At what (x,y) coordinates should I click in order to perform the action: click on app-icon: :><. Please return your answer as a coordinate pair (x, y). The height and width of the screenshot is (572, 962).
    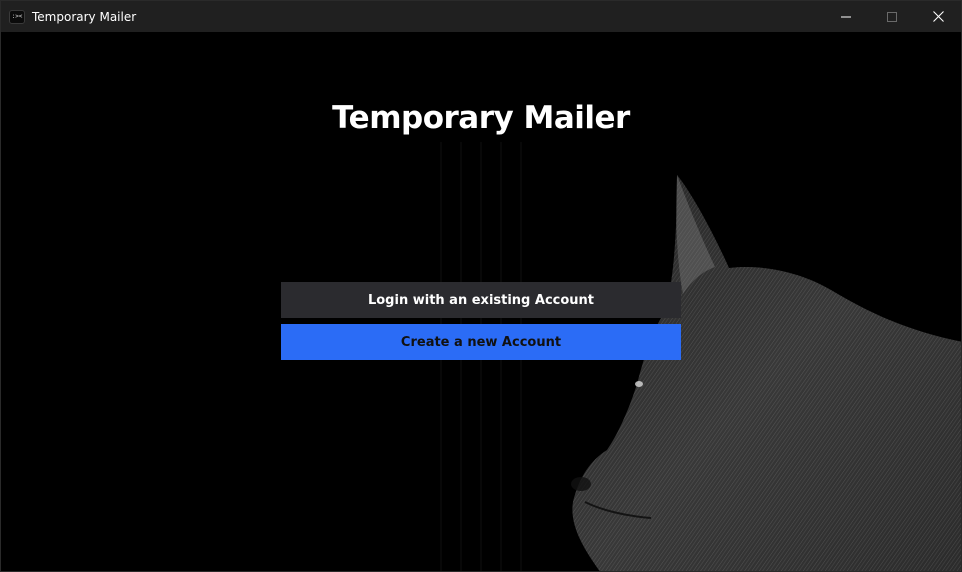
    Looking at the image, I should click on (17, 16).